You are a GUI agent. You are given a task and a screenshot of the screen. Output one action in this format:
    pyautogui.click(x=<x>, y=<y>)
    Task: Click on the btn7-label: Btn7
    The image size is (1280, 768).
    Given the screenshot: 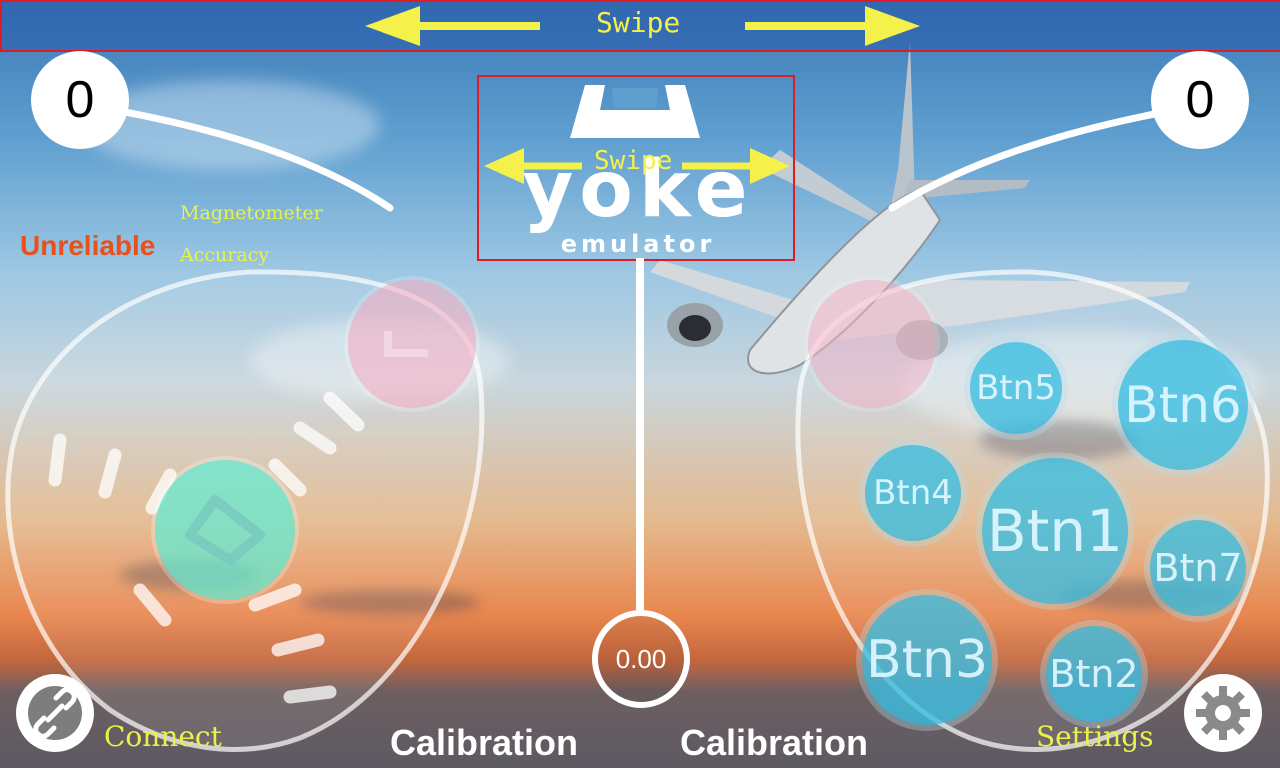 What is the action you would take?
    pyautogui.click(x=1198, y=568)
    